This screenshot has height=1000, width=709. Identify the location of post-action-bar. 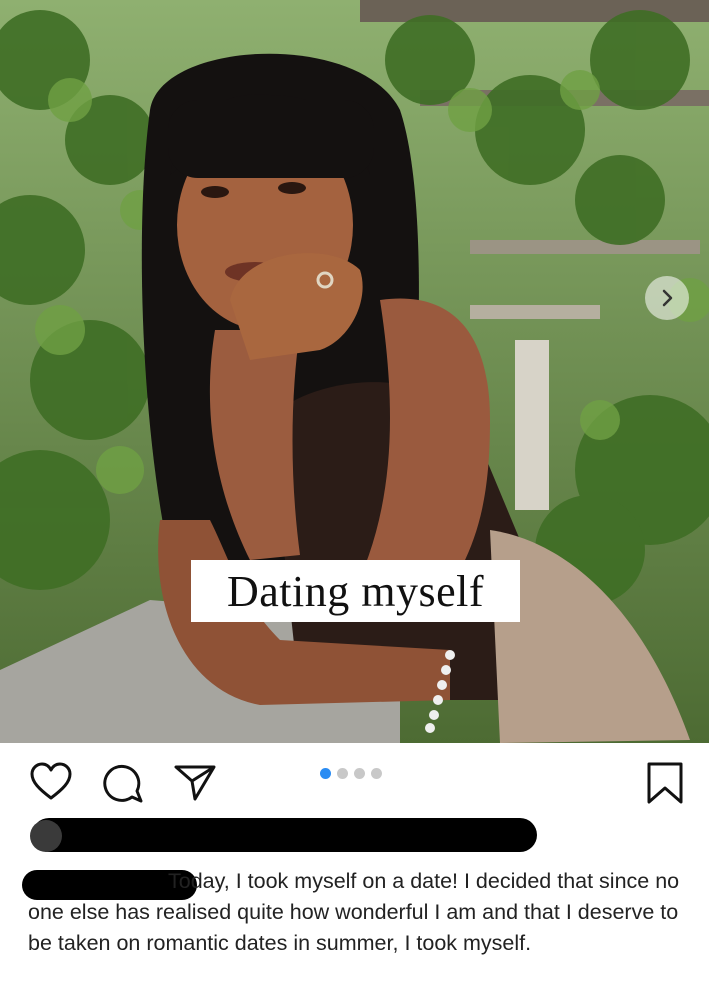
(354, 783).